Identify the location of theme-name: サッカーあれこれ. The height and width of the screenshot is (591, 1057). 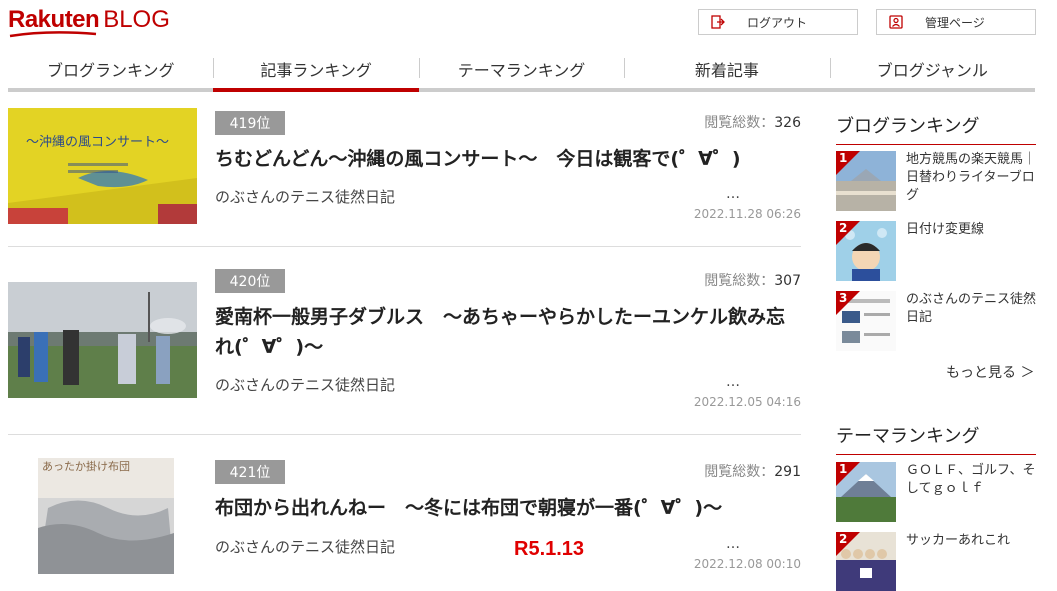
(971, 541).